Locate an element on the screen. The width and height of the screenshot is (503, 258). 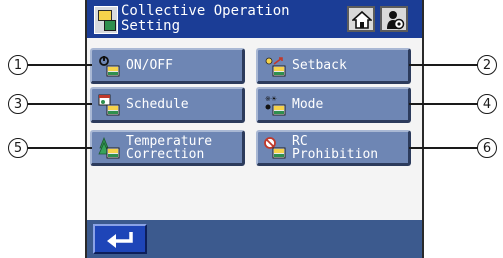
setback-icon is located at coordinates (275, 67).